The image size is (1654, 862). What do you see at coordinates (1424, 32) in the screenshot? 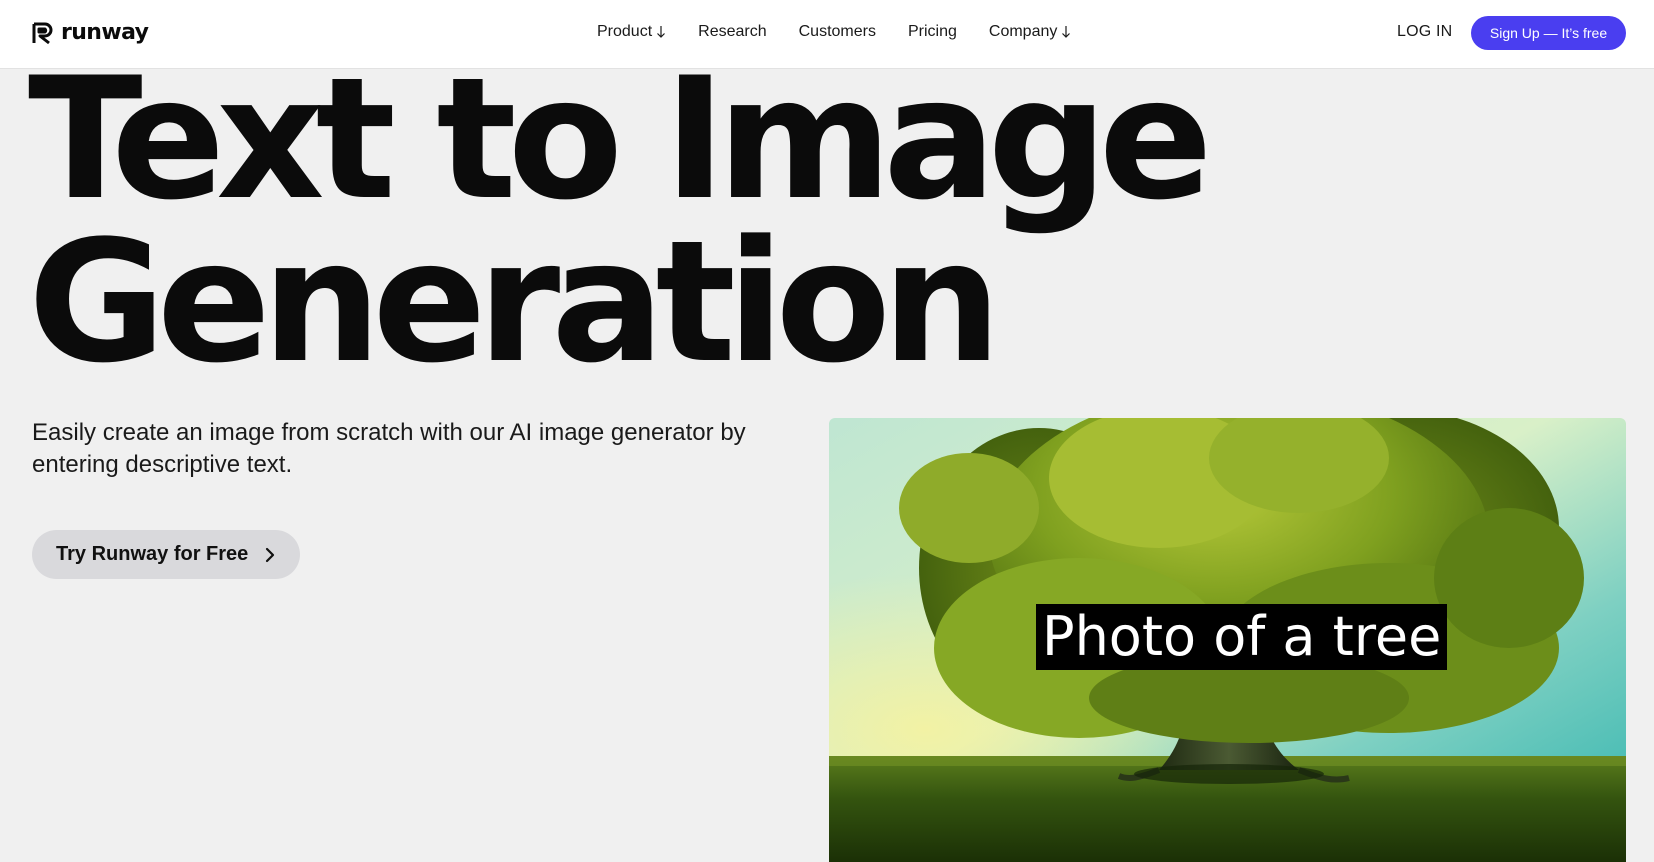
I see `login-link: LOG IN` at bounding box center [1424, 32].